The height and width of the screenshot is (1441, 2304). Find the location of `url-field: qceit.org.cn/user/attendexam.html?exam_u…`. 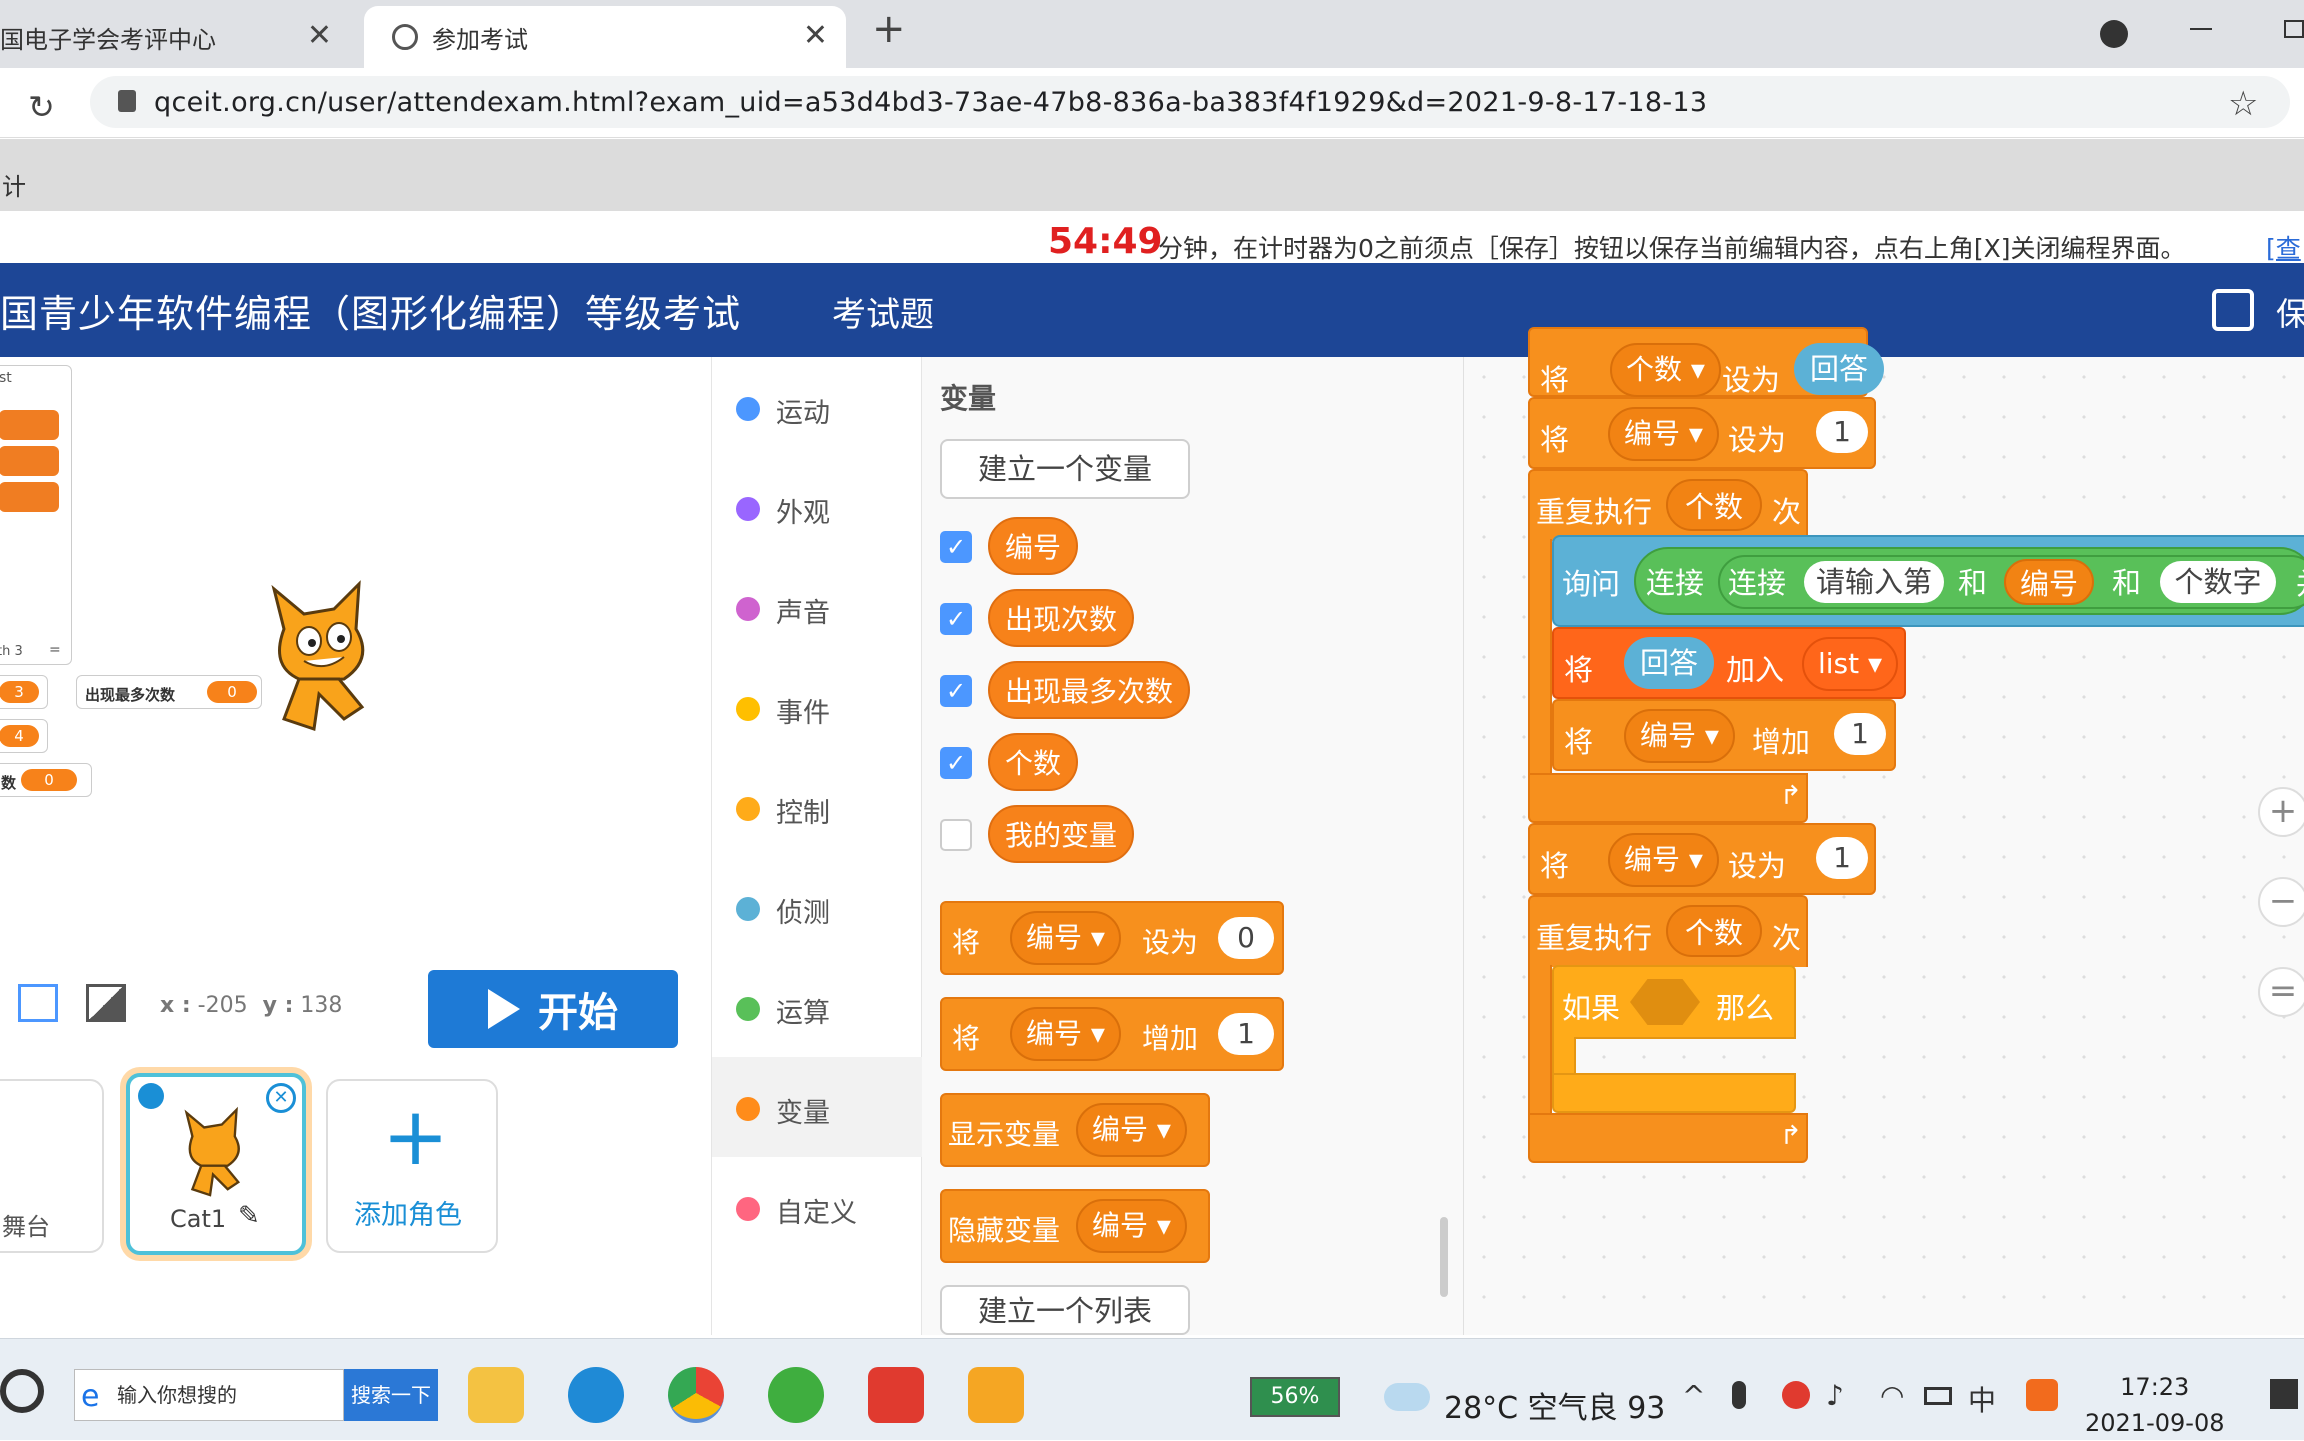

url-field: qceit.org.cn/user/attendexam.html?exam_u… is located at coordinates (1190, 102).